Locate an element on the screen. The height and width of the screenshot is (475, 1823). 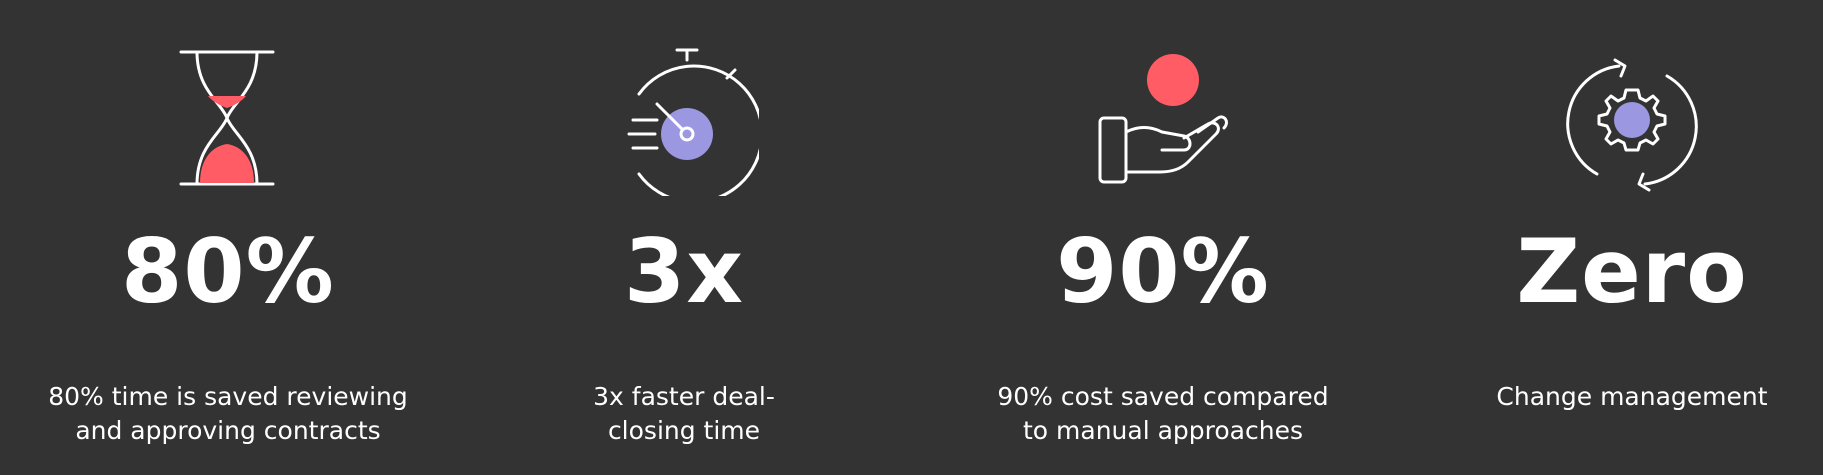
hourglass-icon is located at coordinates (228, 121).